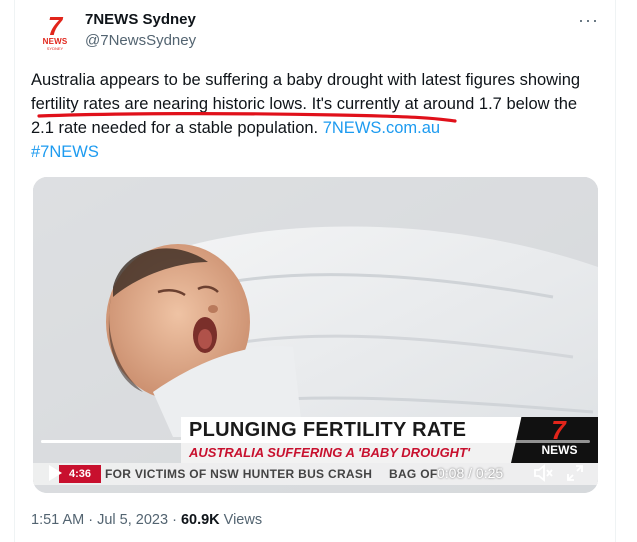 The image size is (637, 542). What do you see at coordinates (413, 474) in the screenshot?
I see `ticker-text-2: BAG OF` at bounding box center [413, 474].